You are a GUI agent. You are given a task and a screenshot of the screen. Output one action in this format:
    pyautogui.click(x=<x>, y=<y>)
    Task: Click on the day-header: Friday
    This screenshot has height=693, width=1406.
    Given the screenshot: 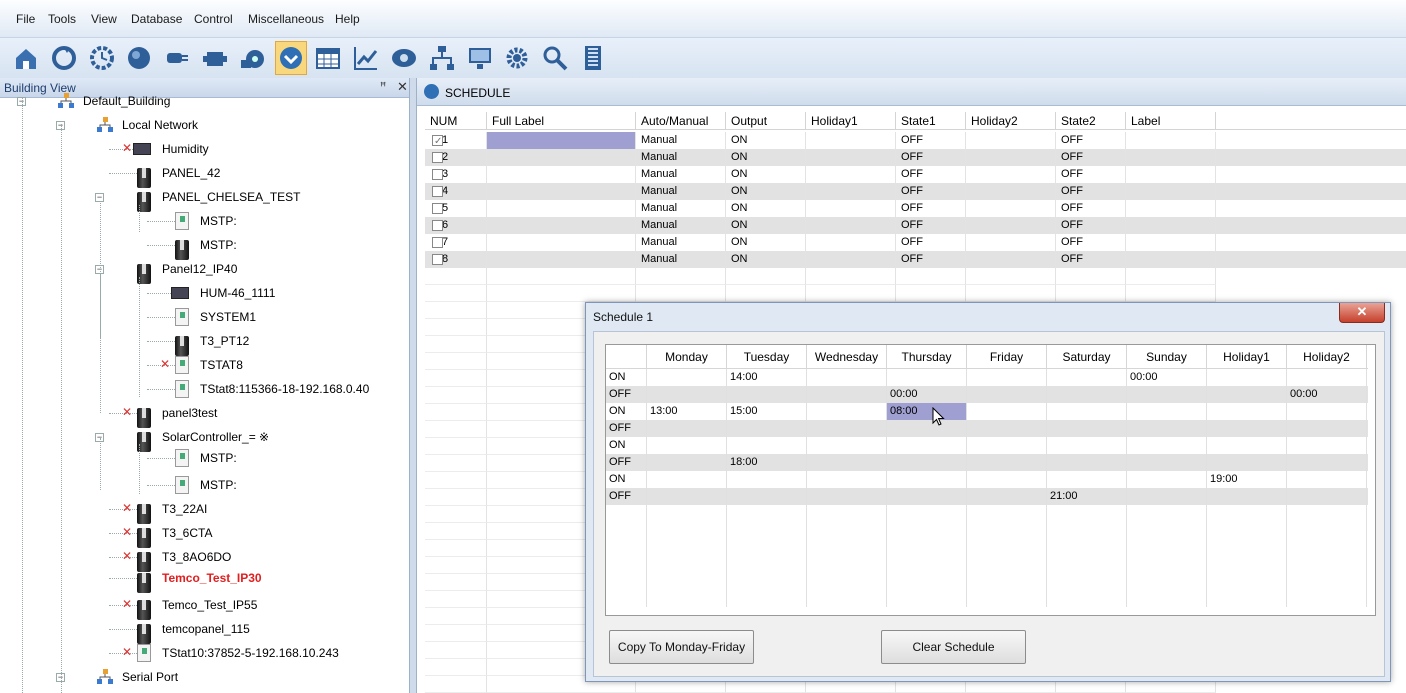 What is the action you would take?
    pyautogui.click(x=1007, y=357)
    